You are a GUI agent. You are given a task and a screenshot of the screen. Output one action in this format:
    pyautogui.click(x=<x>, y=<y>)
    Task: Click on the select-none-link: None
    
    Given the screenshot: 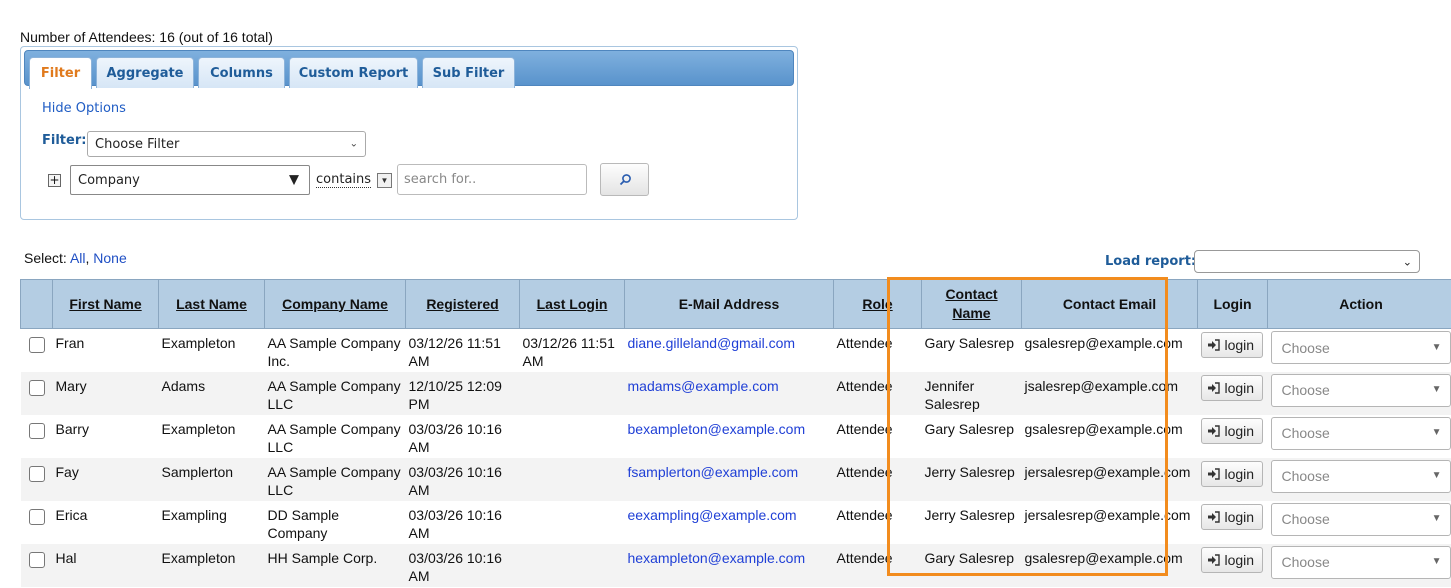 What is the action you would take?
    pyautogui.click(x=109, y=258)
    